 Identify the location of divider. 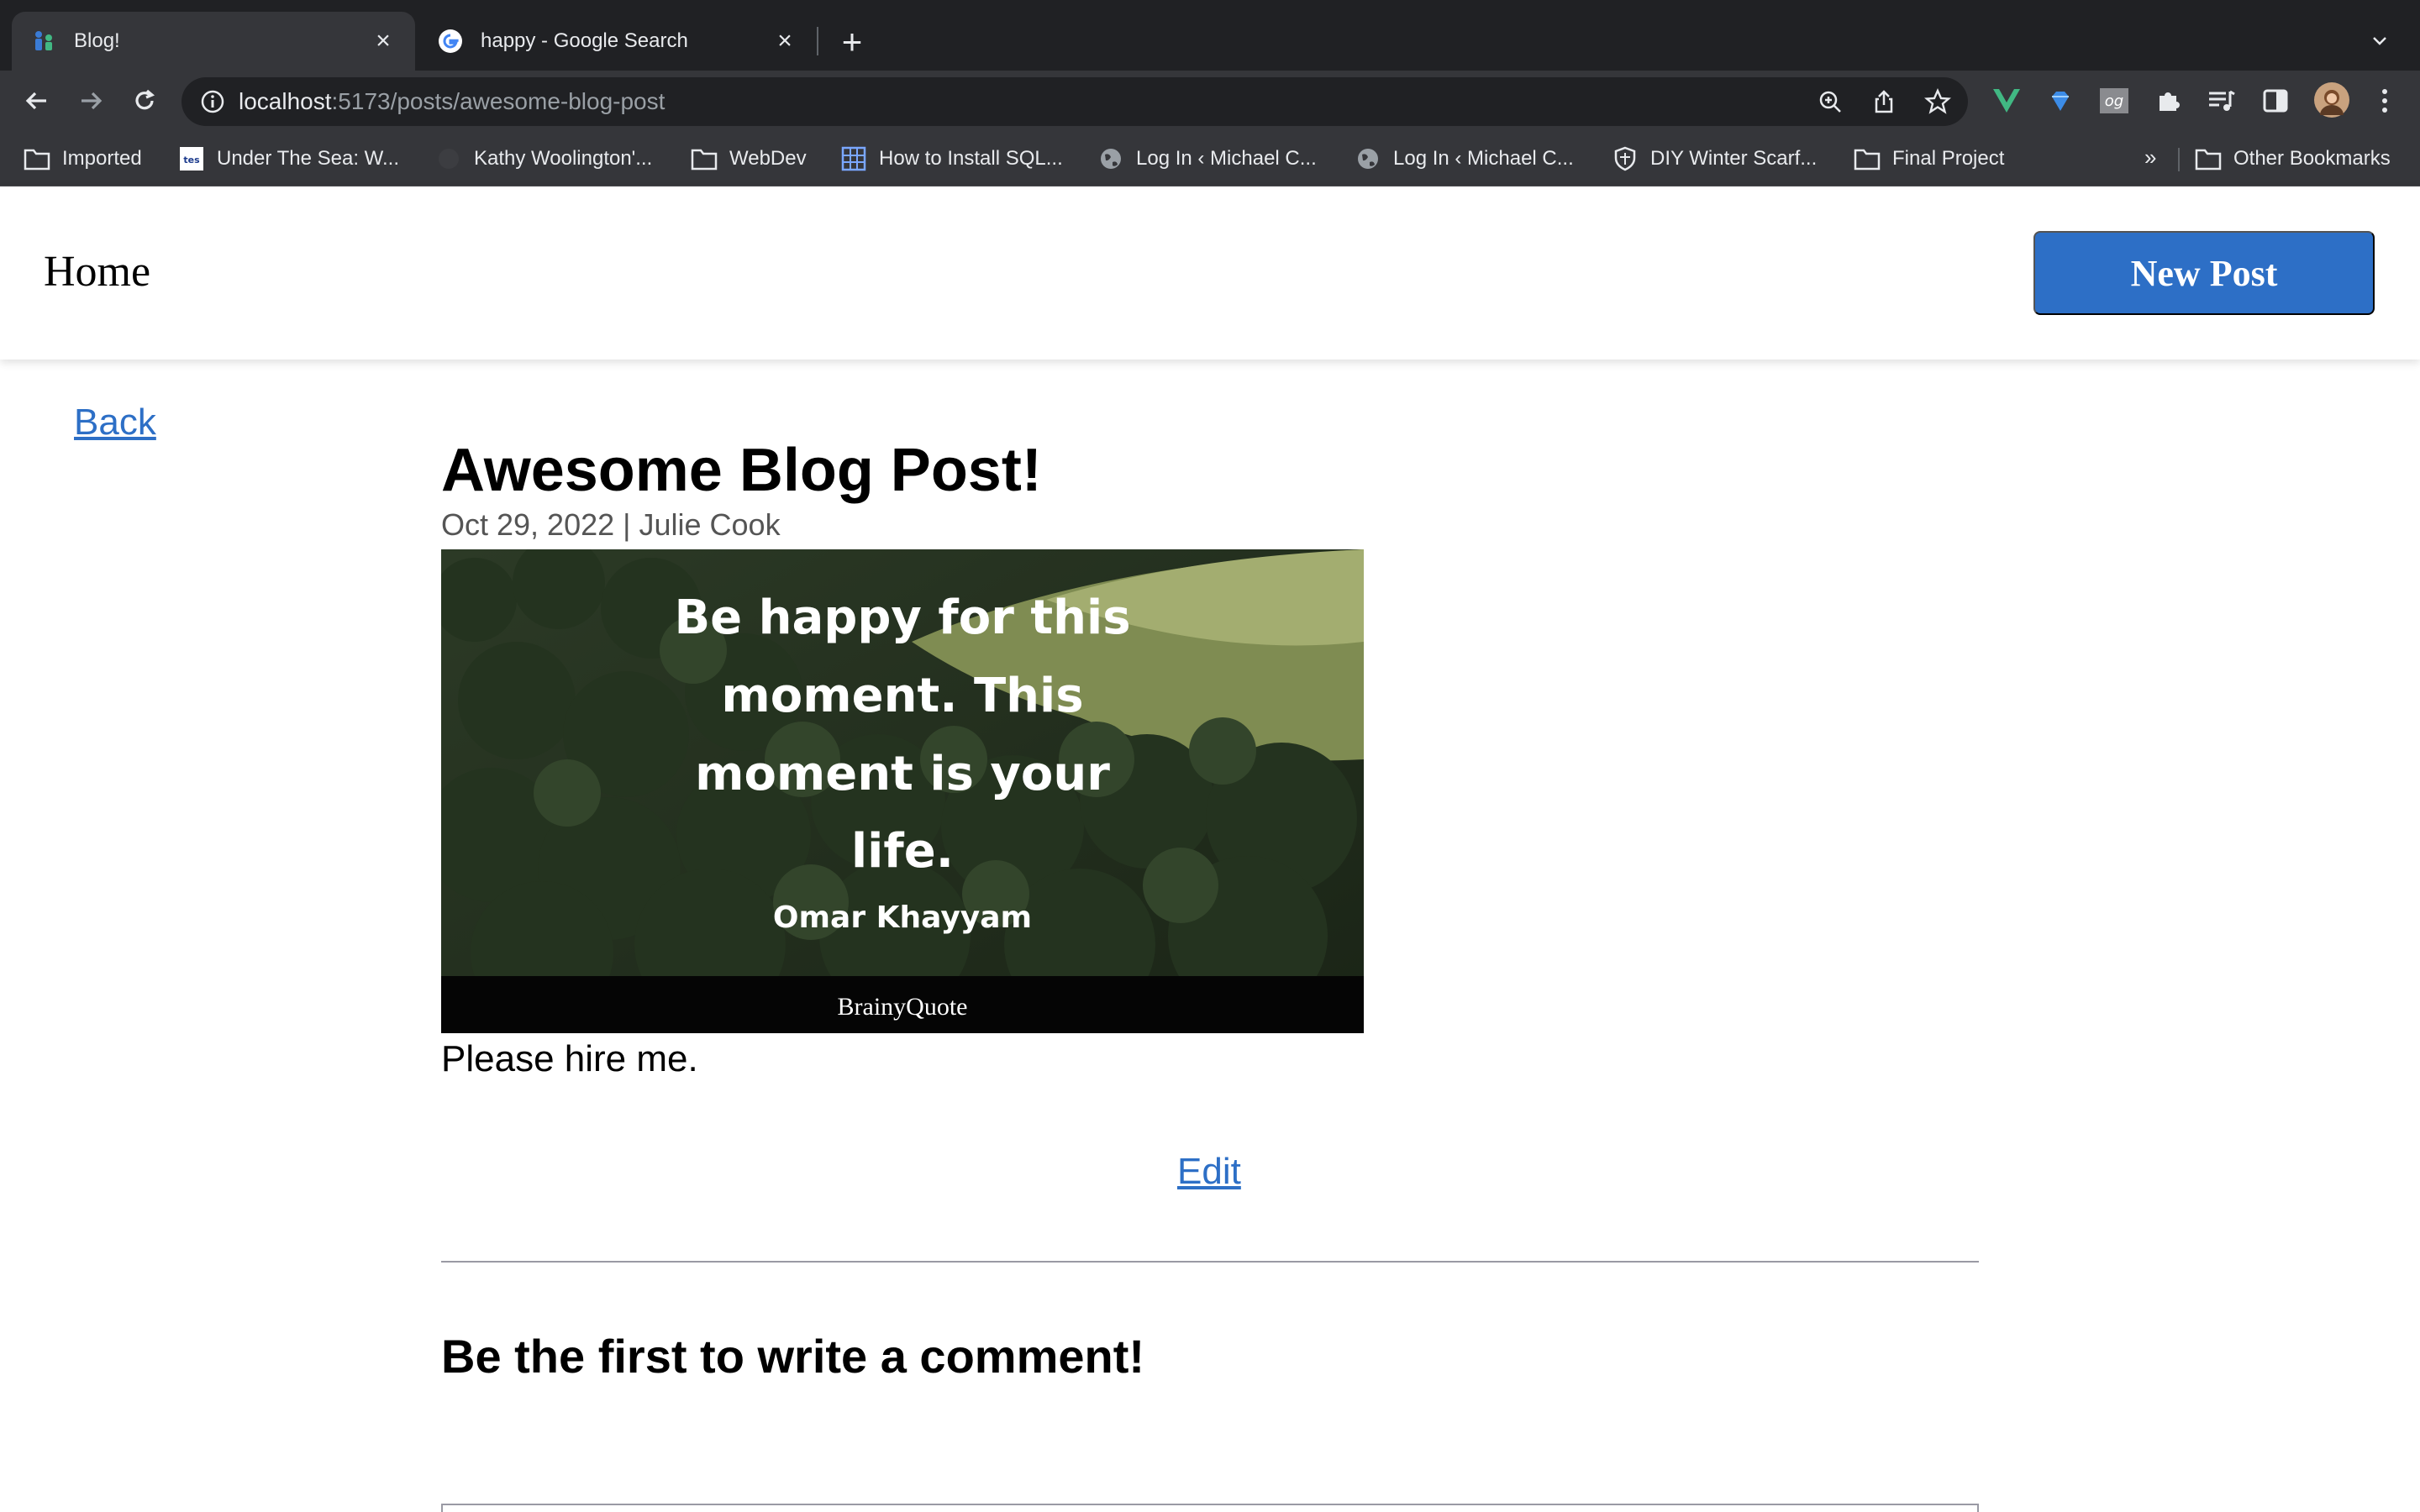
(1210, 1262).